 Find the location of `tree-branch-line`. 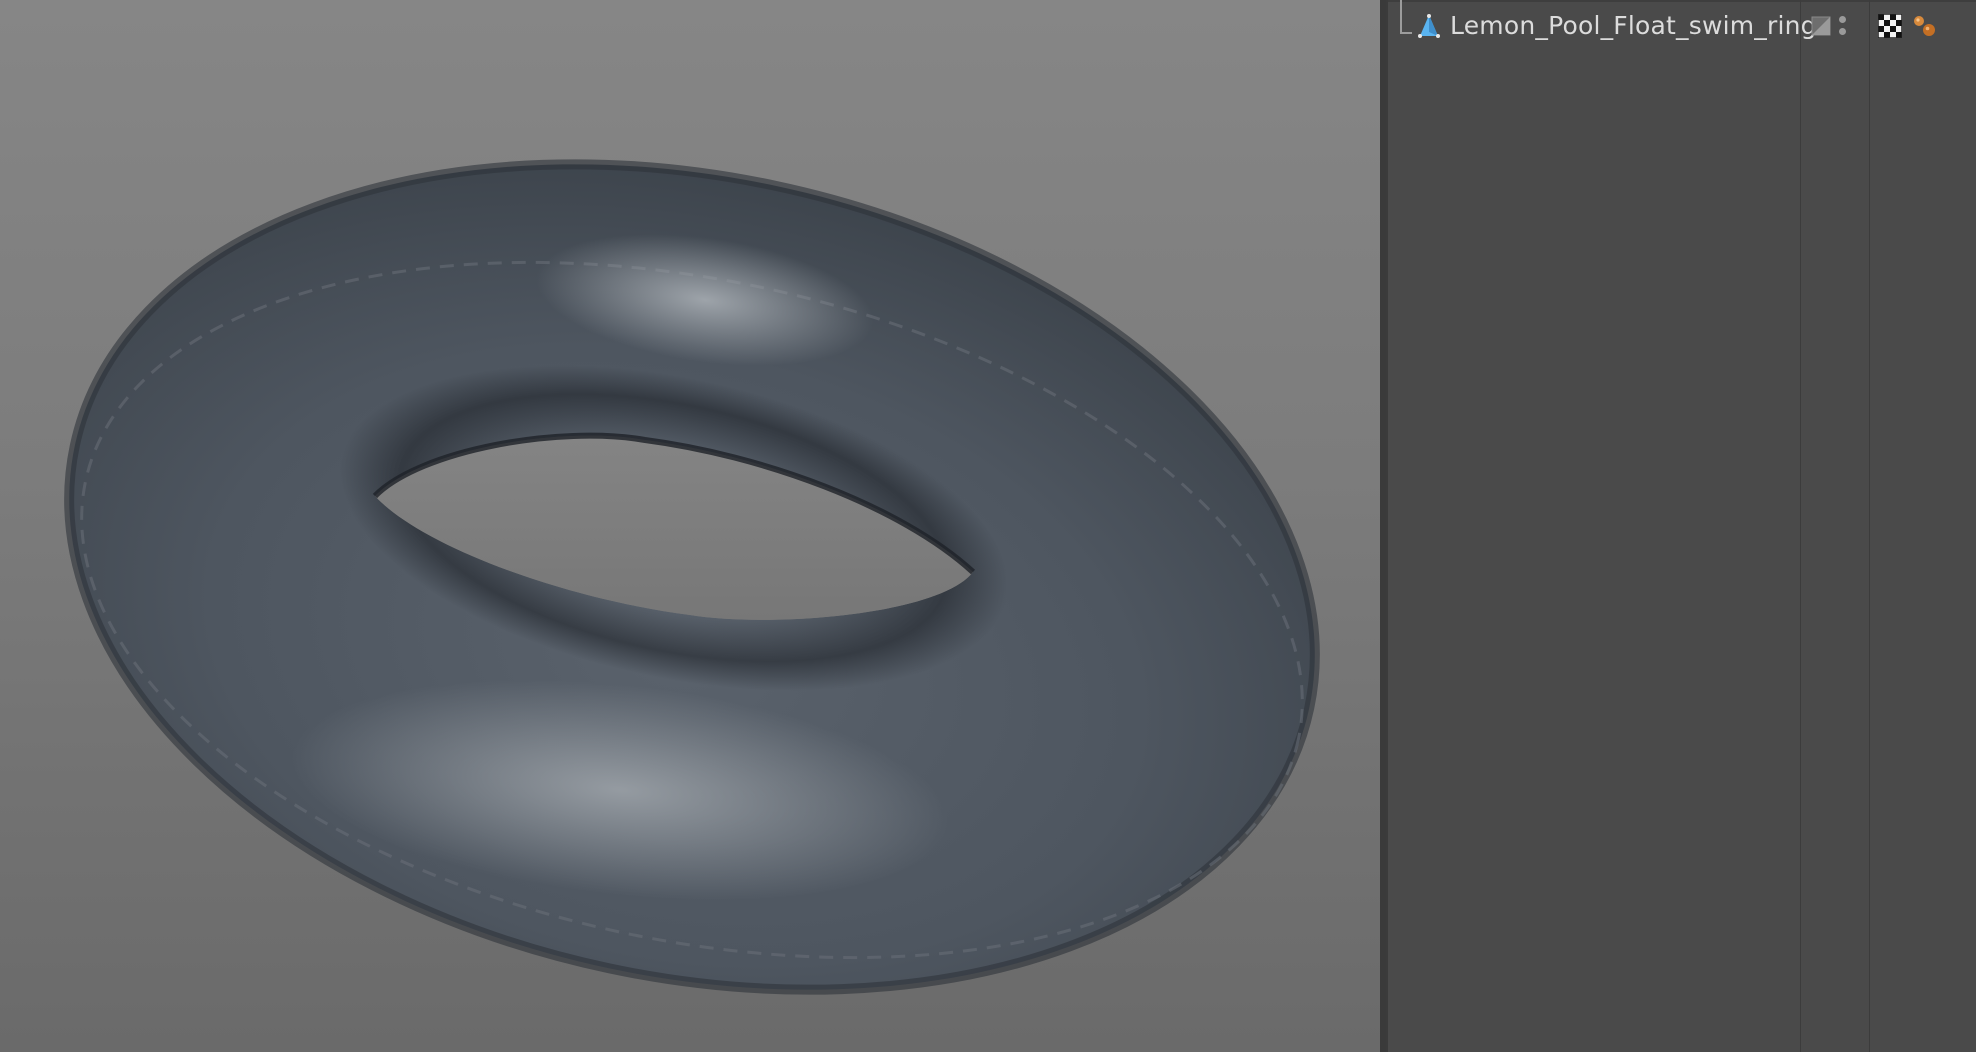

tree-branch-line is located at coordinates (1406, 17).